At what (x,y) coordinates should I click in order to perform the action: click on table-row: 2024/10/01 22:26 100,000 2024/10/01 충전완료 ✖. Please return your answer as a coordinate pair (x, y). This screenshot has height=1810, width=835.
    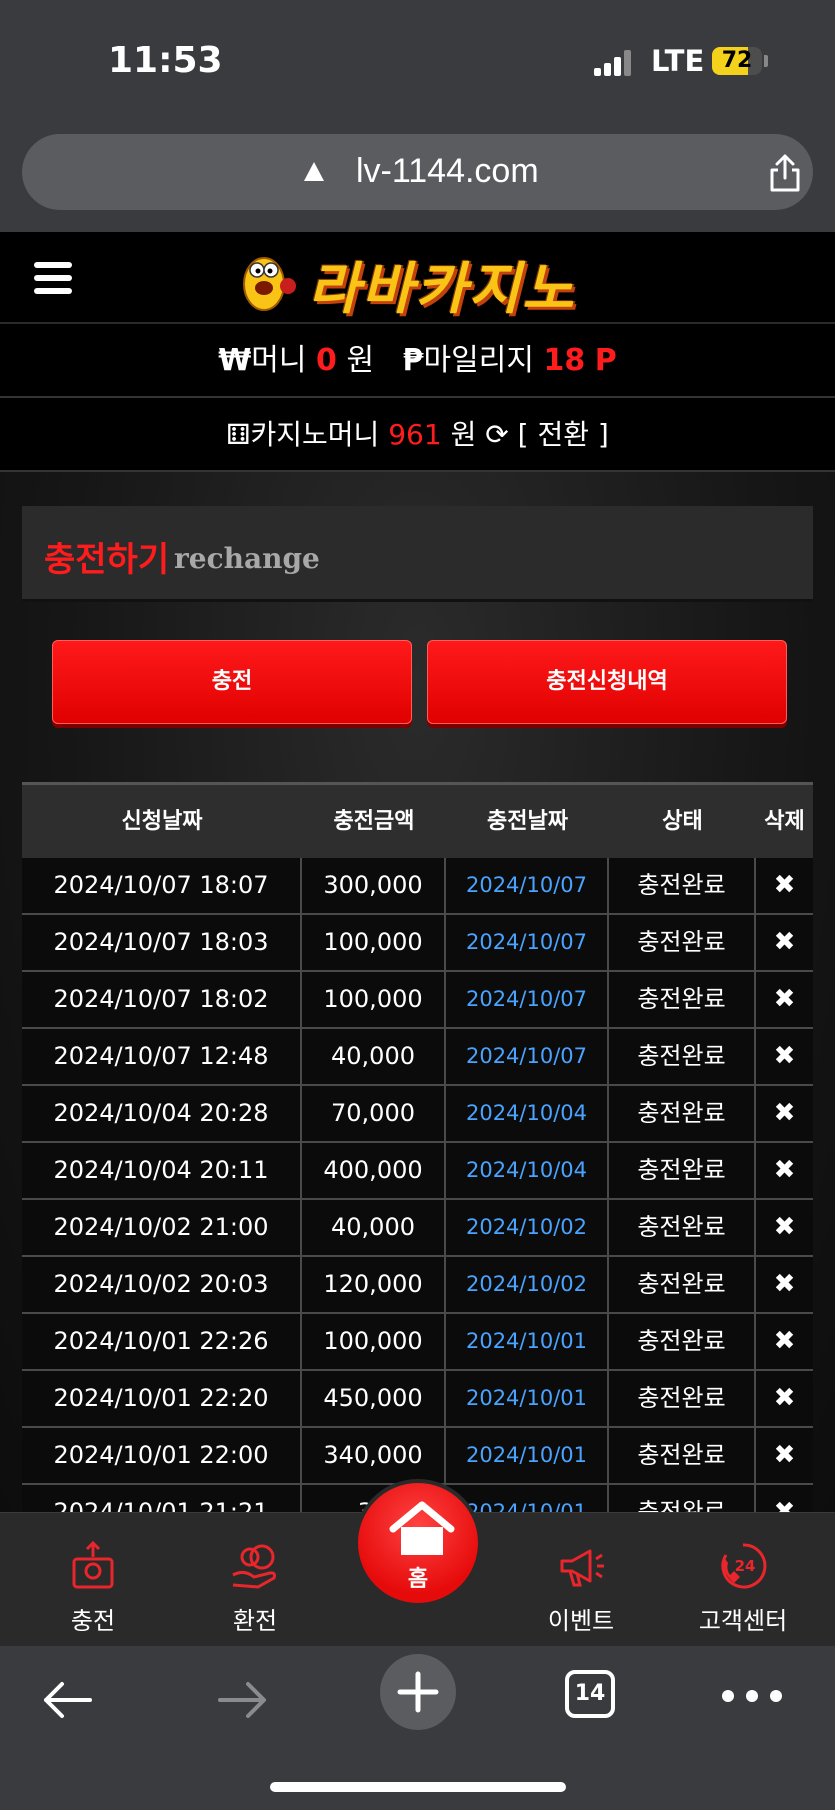
    Looking at the image, I should click on (417, 1342).